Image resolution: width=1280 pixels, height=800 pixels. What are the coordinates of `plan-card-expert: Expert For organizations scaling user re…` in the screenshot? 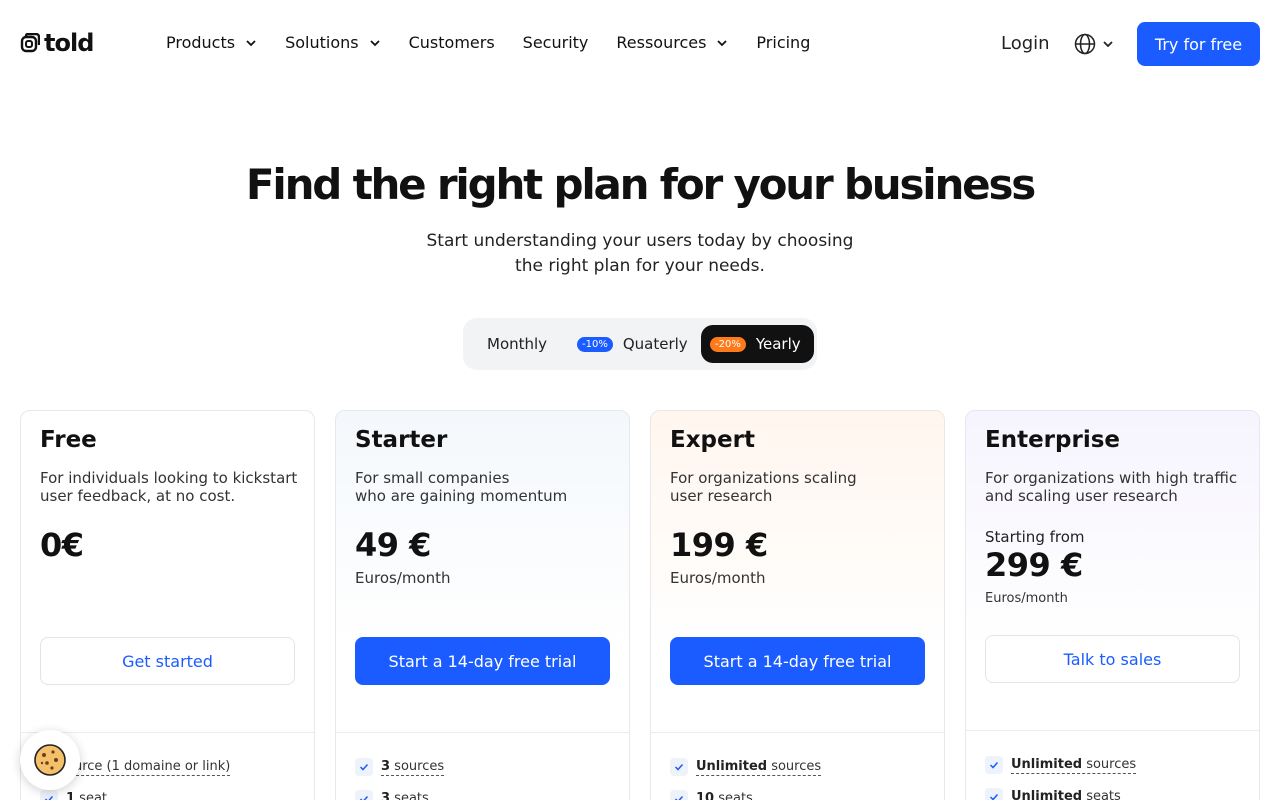 It's located at (797, 605).